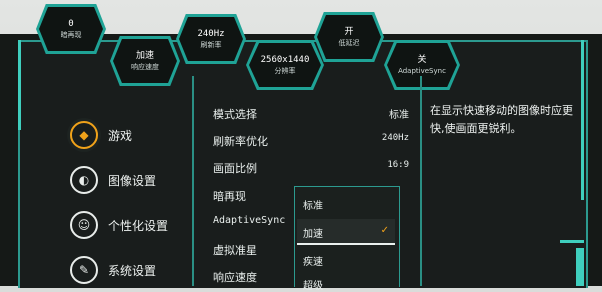  I want to click on badge-low-latency: 开 低延迟, so click(349, 37).